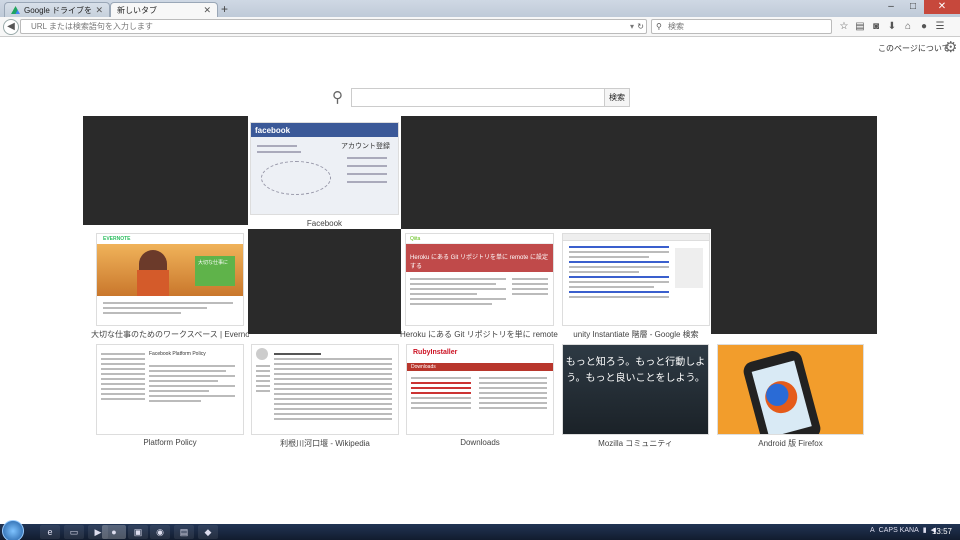  What do you see at coordinates (170, 389) in the screenshot?
I see `tile-thumbnail: Facebook Platform Policy` at bounding box center [170, 389].